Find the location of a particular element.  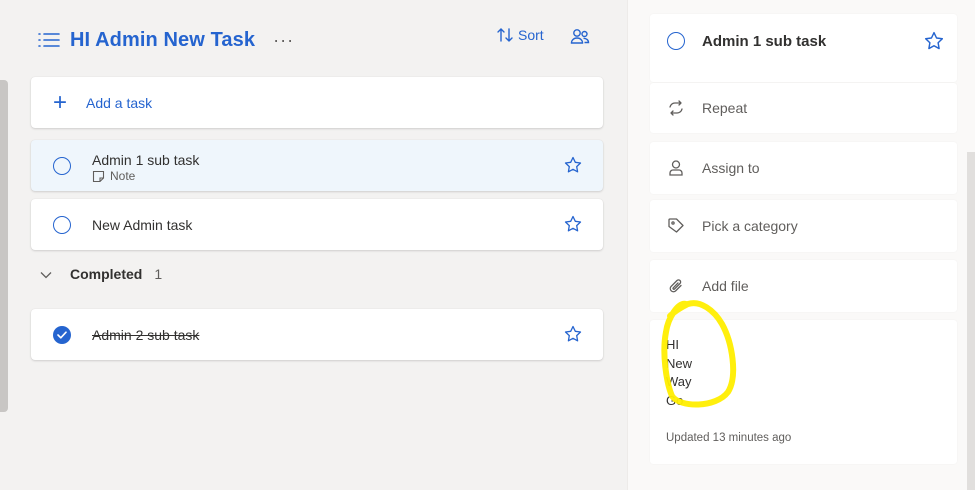

list-header: HI Admin New Task ··· Sort is located at coordinates (318, 40).